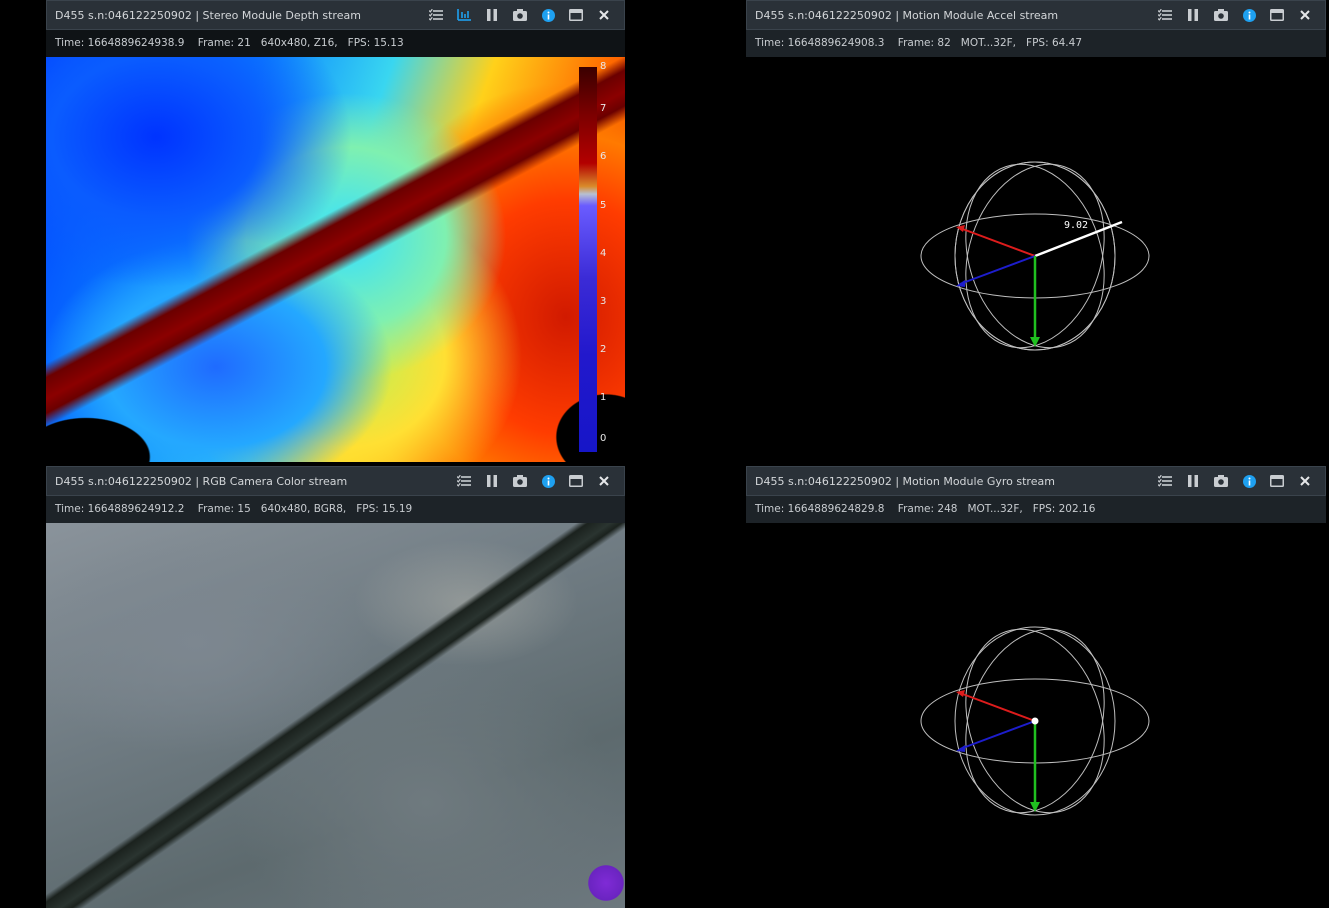  Describe the element at coordinates (224, 509) in the screenshot. I see `frame-number: Frame: 15` at that location.